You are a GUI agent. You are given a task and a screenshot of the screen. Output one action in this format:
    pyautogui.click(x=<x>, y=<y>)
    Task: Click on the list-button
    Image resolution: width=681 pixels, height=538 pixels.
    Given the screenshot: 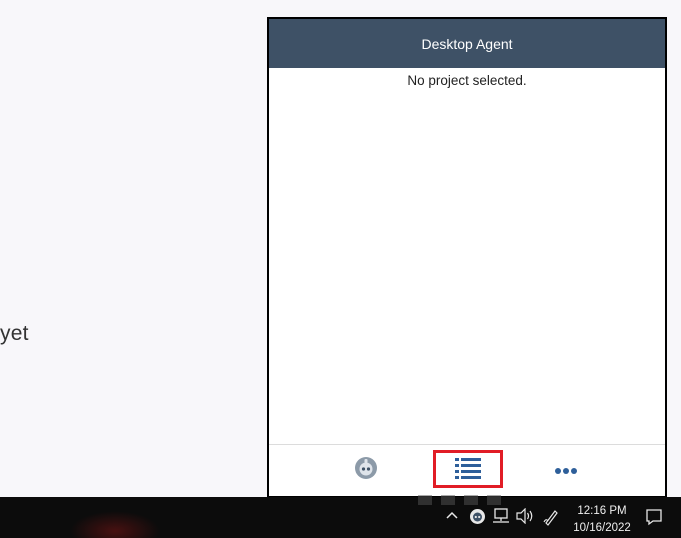 What is the action you would take?
    pyautogui.click(x=468, y=470)
    